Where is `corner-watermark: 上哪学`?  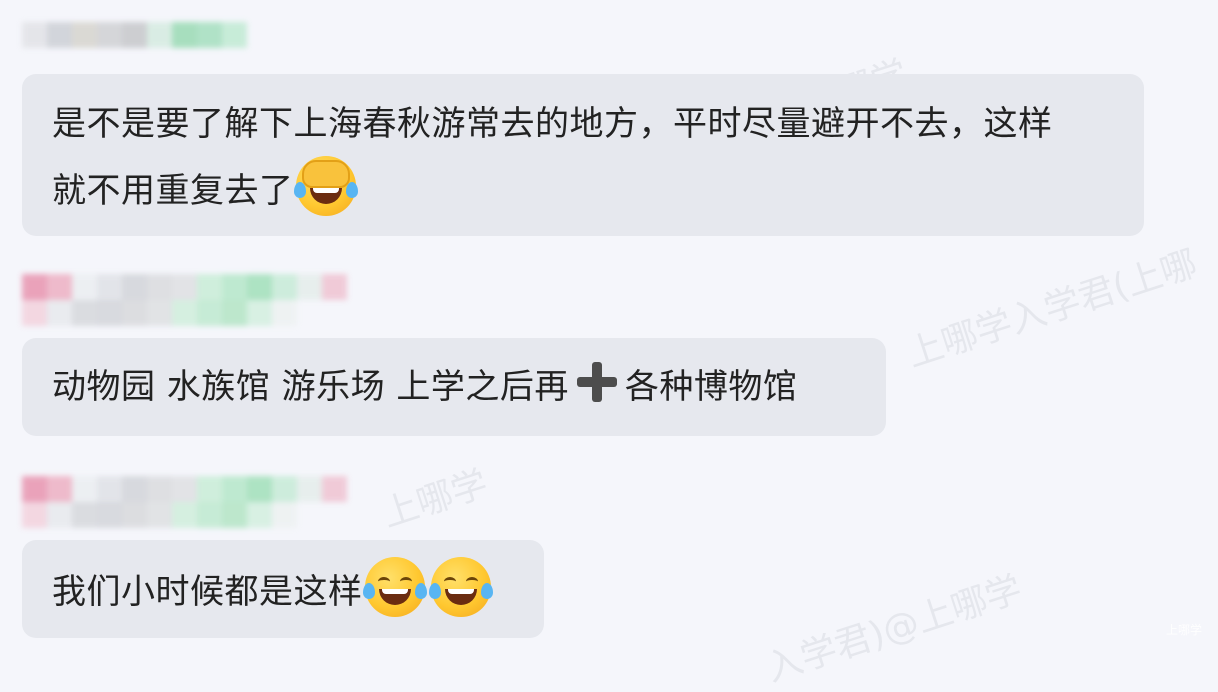
corner-watermark: 上哪学 is located at coordinates (1183, 630).